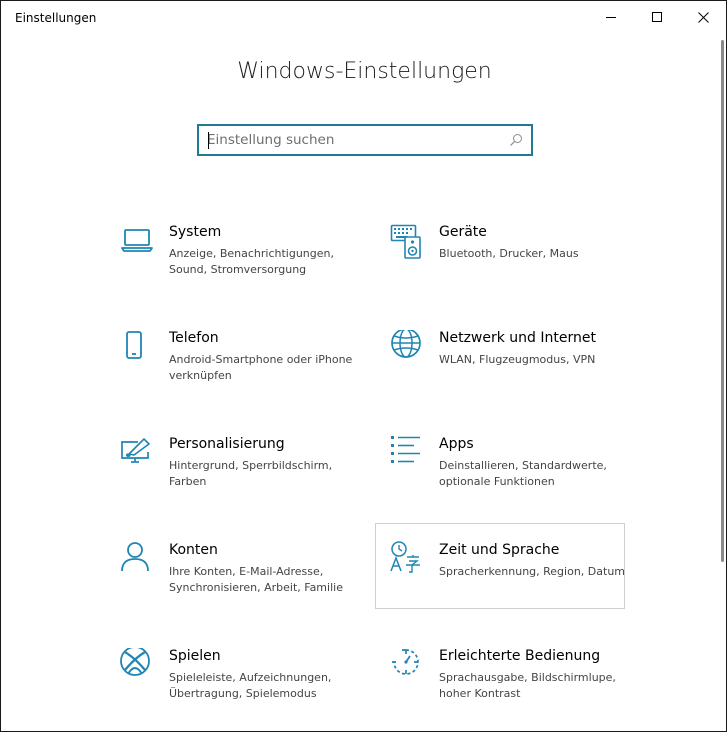 This screenshot has height=732, width=727. I want to click on paint-brush-icon, so click(138, 454).